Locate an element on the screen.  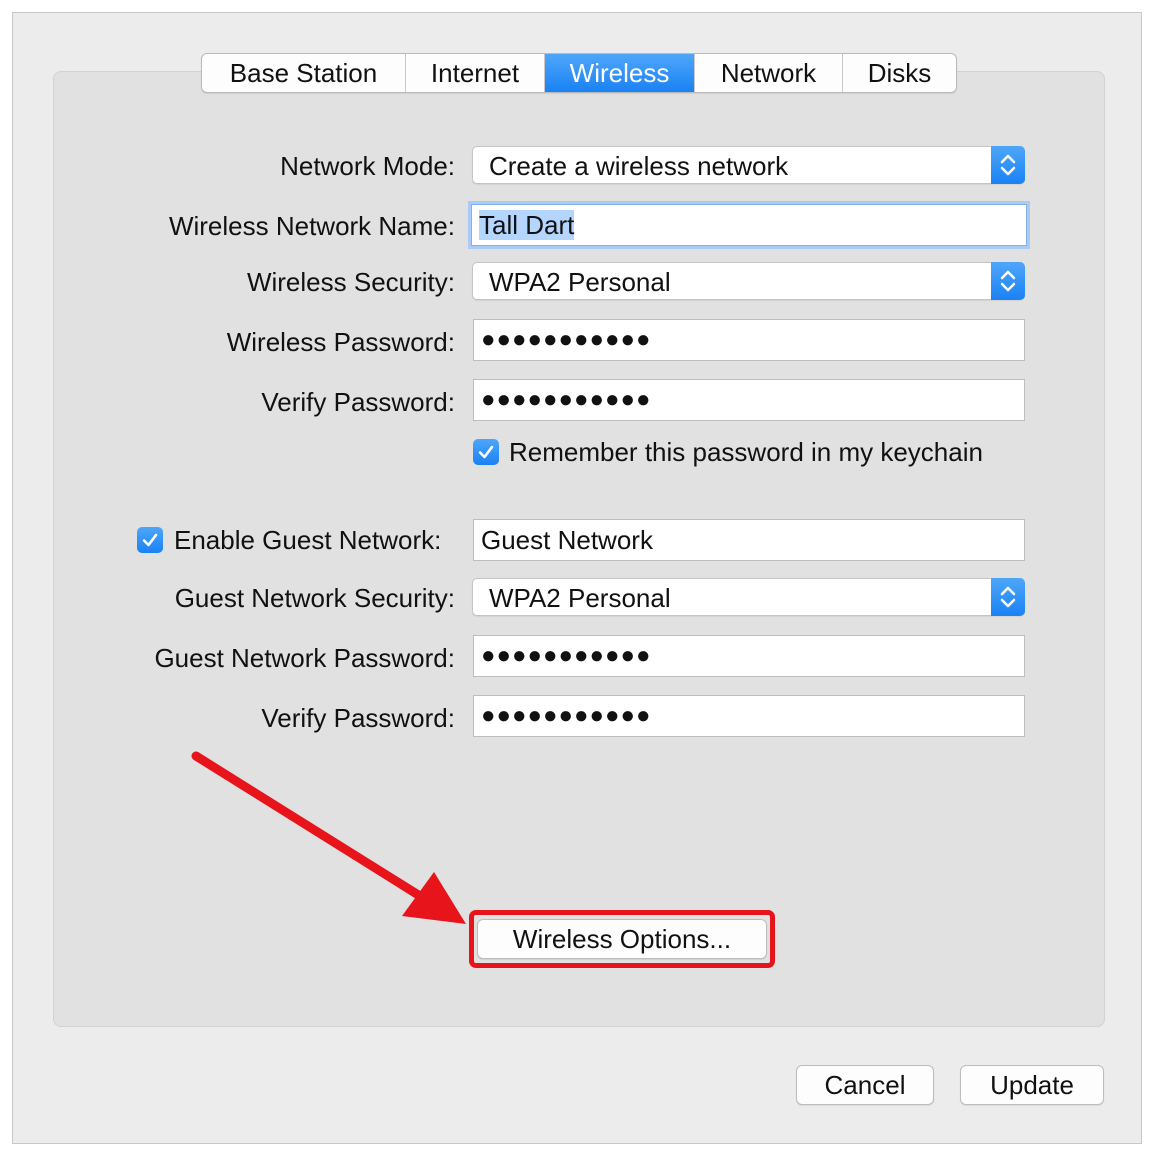
network-mode-value: Create a wireless network is located at coordinates (639, 166).